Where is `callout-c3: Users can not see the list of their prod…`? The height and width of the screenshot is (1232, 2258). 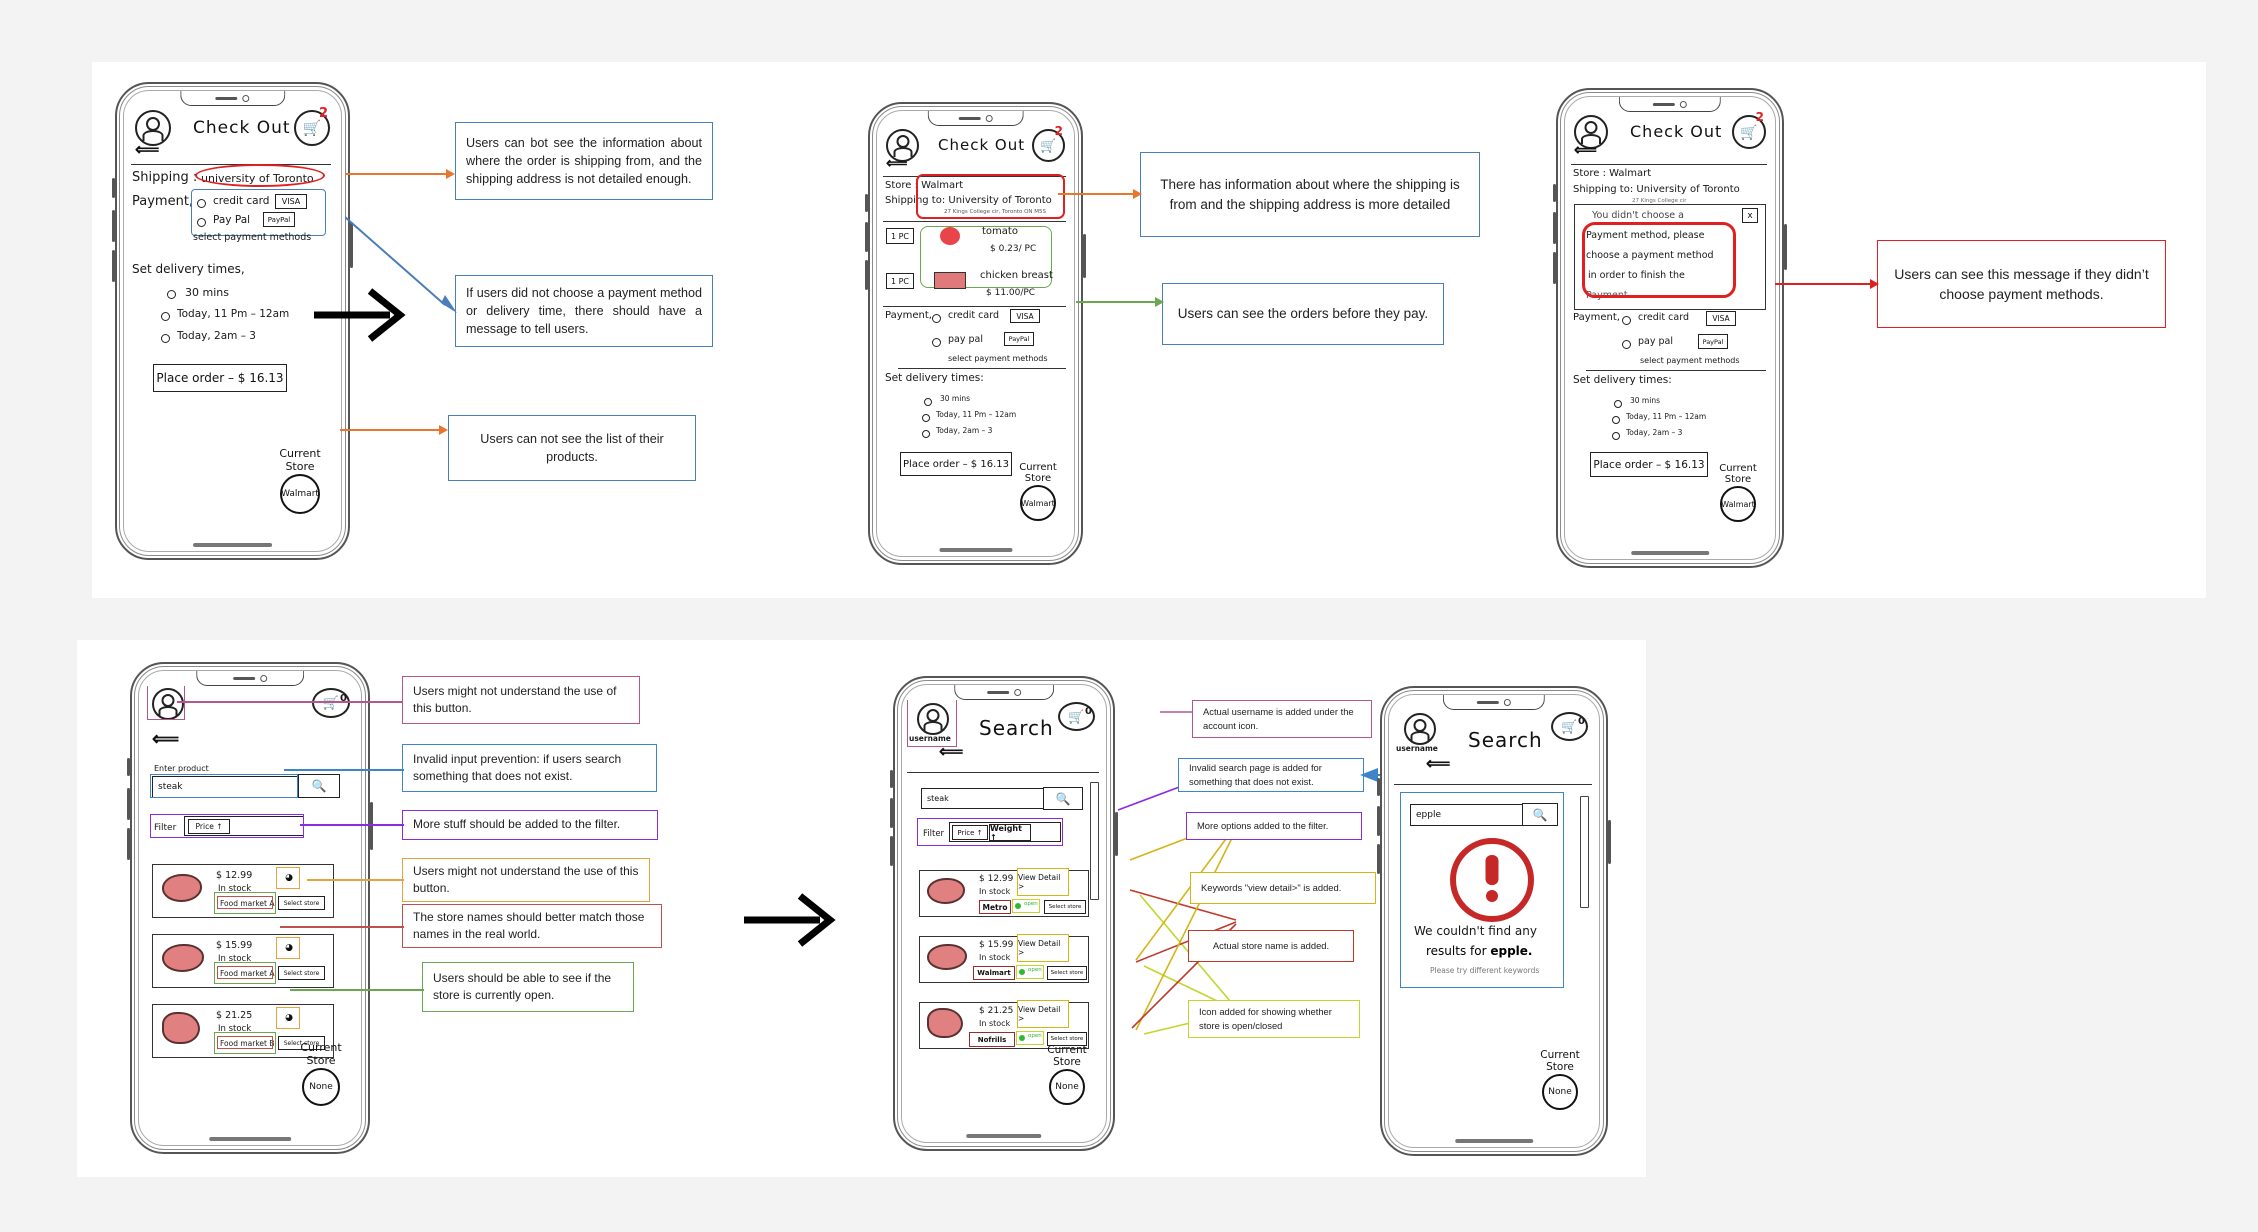
callout-c3: Users can not see the list of their prod… is located at coordinates (572, 448).